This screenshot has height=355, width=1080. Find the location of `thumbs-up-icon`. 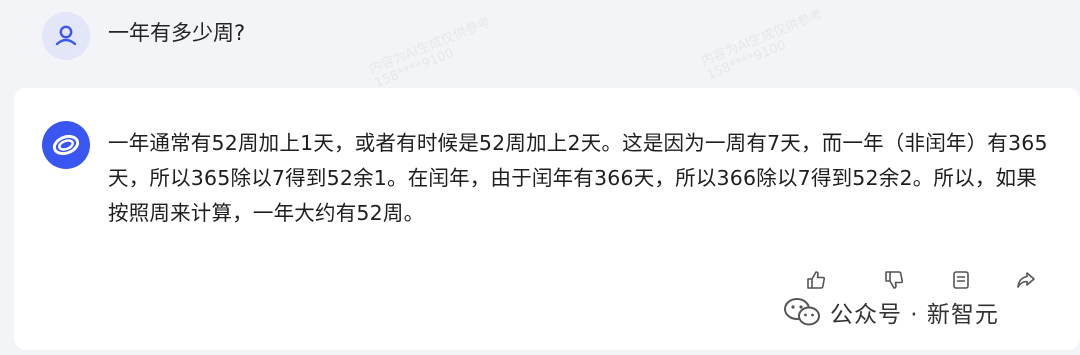

thumbs-up-icon is located at coordinates (816, 280).